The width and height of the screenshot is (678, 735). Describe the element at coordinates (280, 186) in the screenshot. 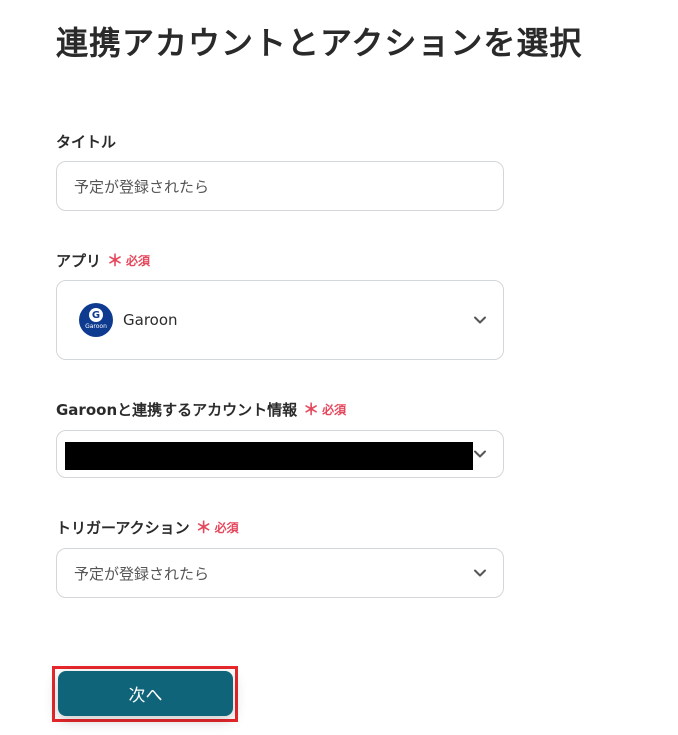

I see `title-input: 予定が登録されたら` at that location.